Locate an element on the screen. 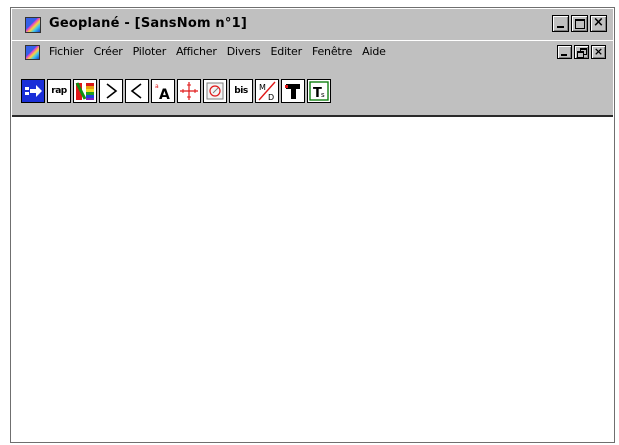 The width and height of the screenshot is (619, 445). document-controls: × is located at coordinates (581, 52).